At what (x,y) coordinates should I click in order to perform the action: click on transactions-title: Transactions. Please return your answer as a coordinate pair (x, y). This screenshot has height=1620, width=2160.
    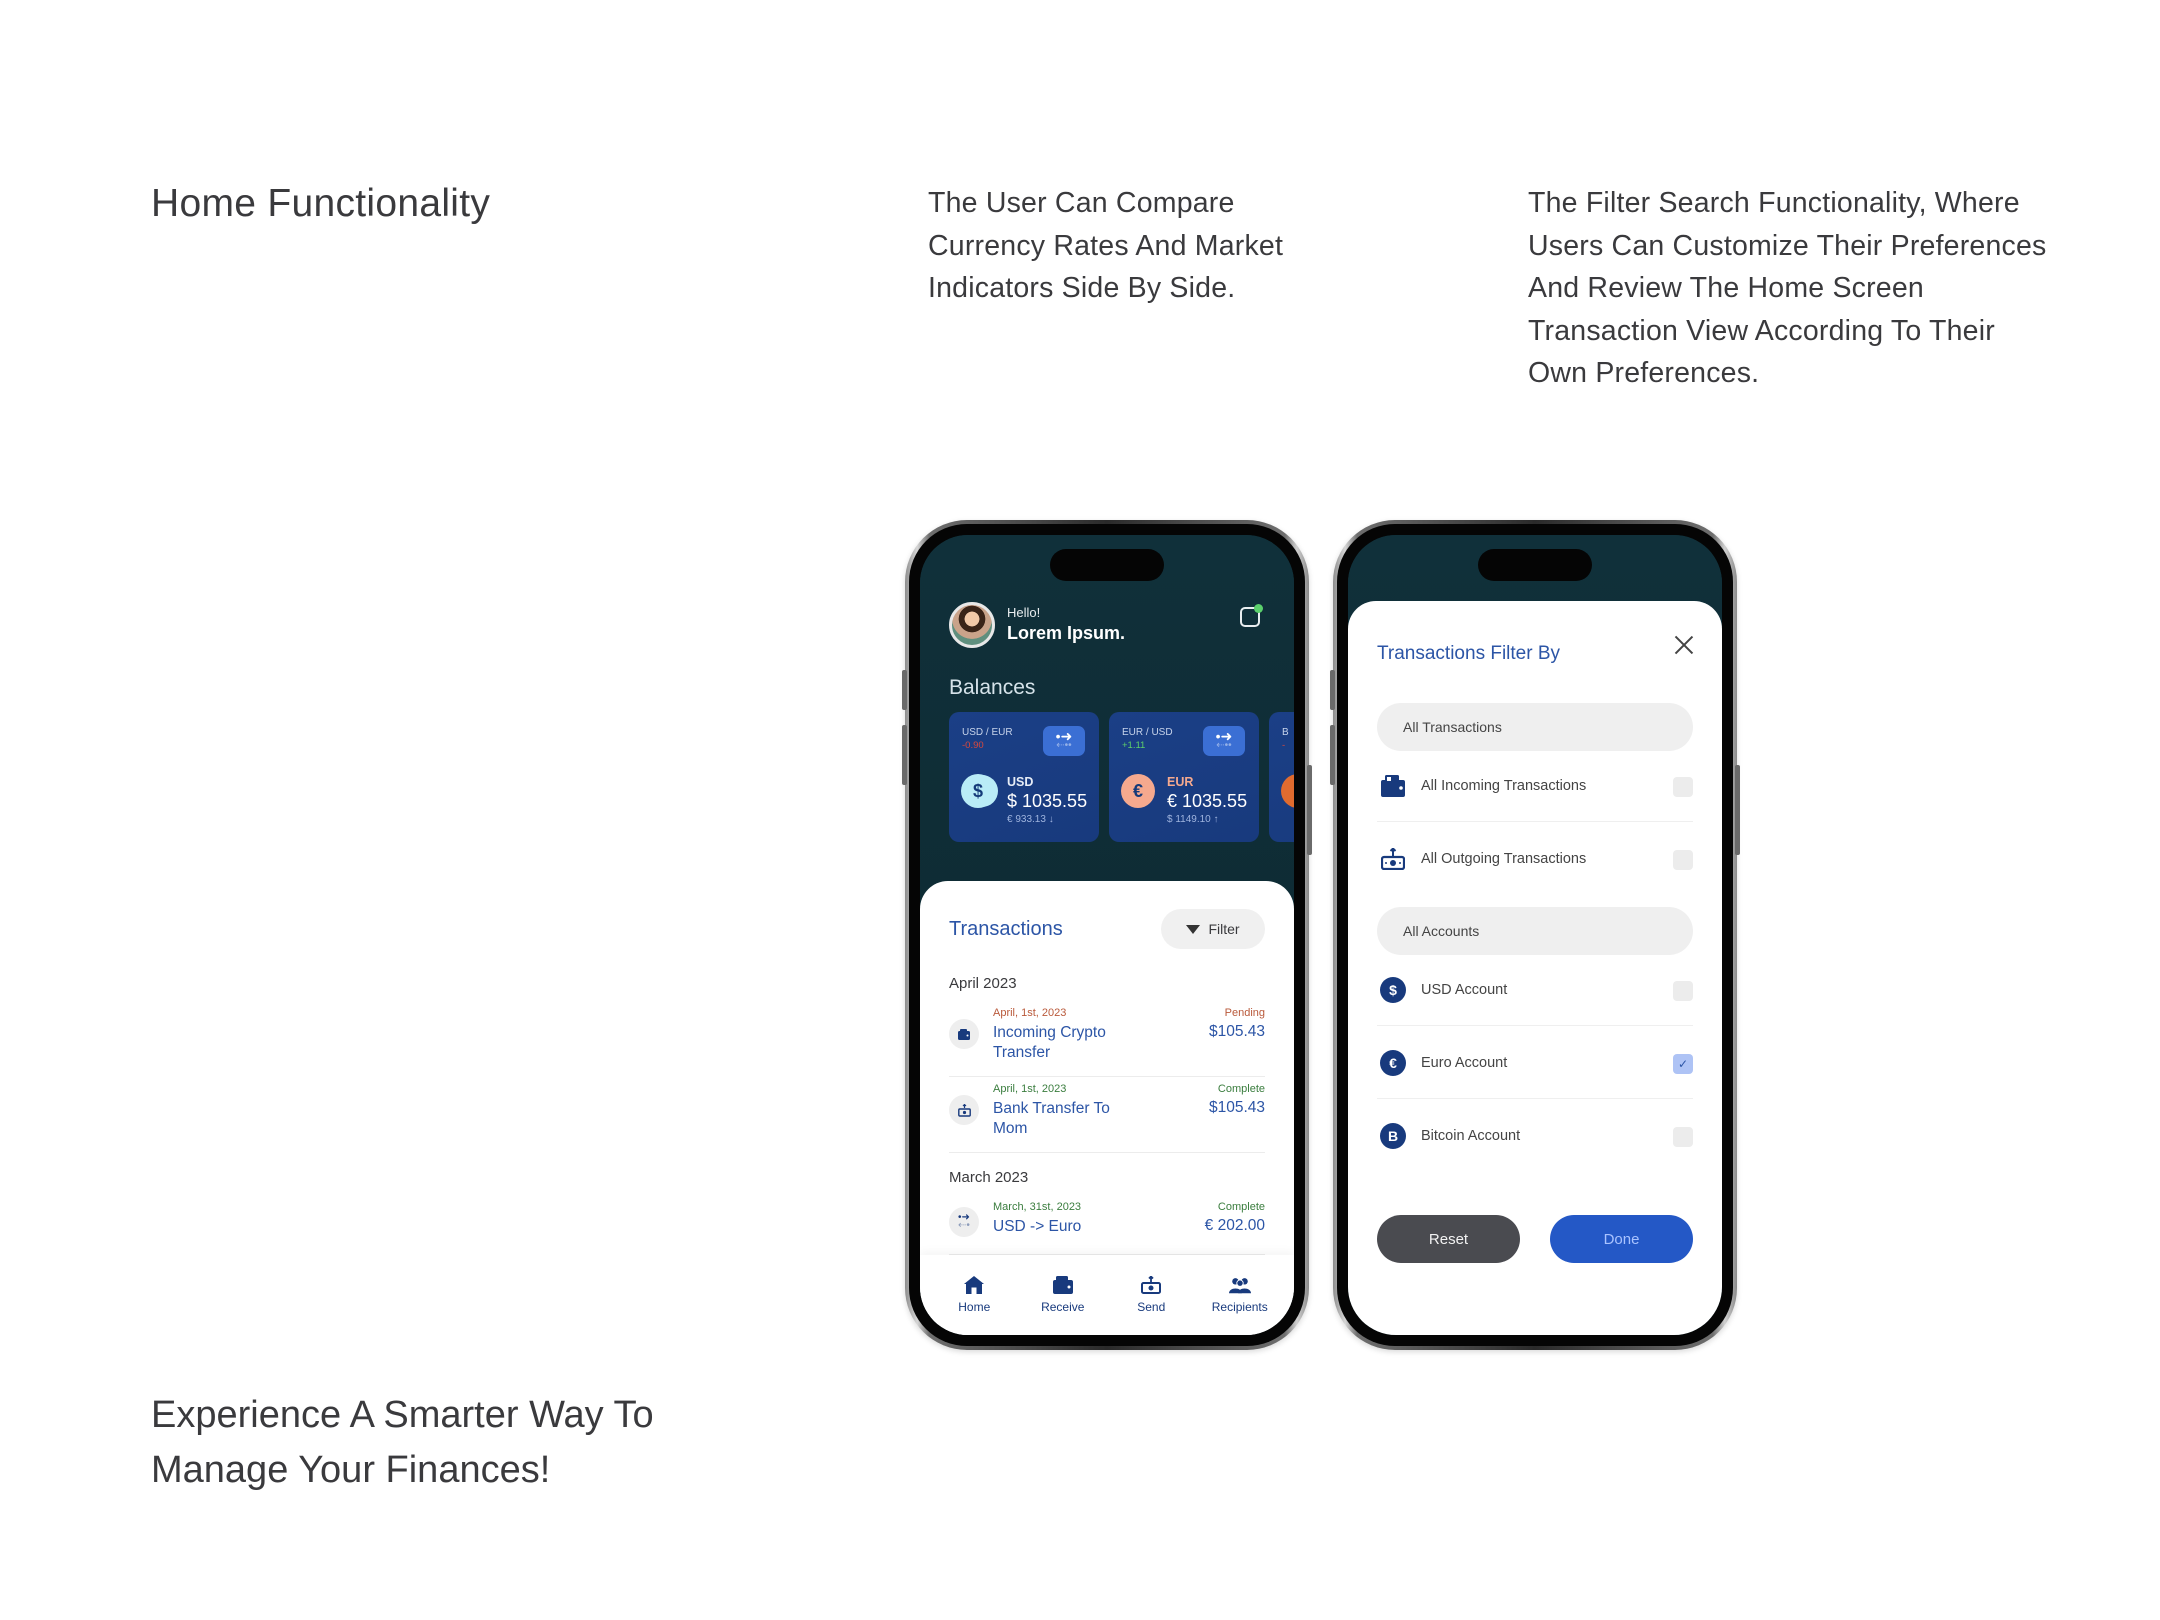
    Looking at the image, I should click on (1006, 929).